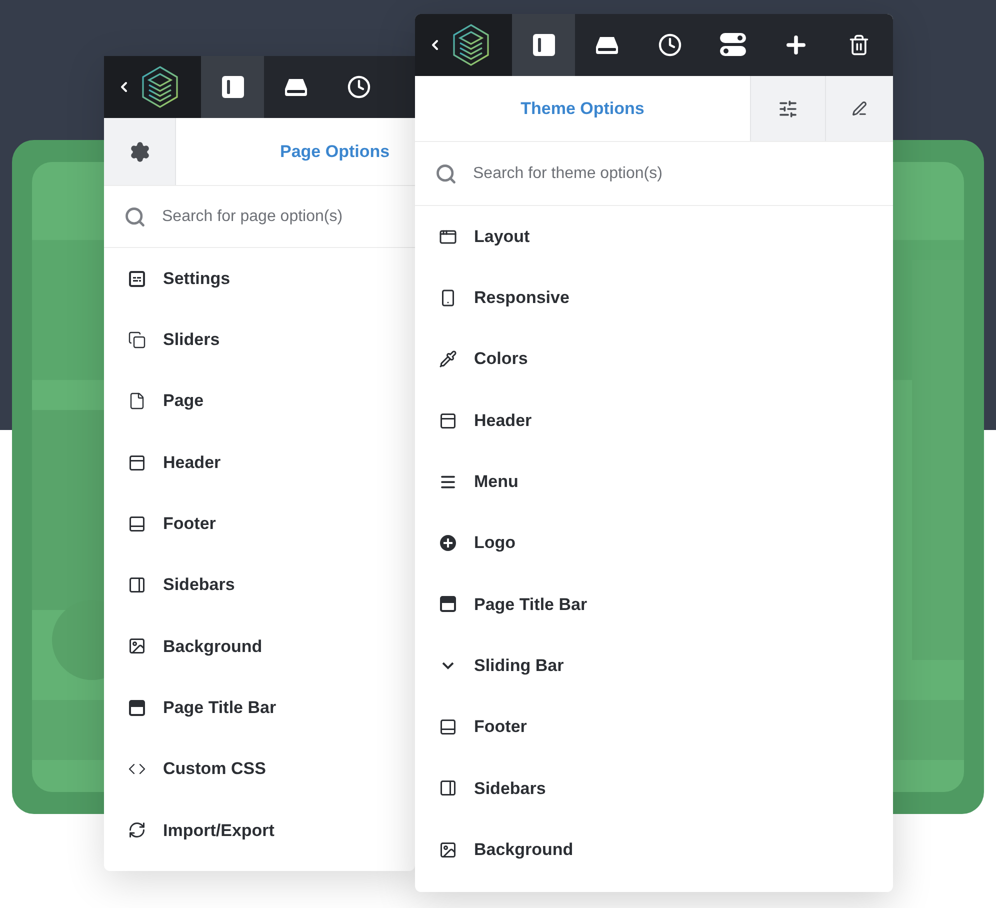 The height and width of the screenshot is (908, 996). I want to click on sliders-button, so click(787, 108).